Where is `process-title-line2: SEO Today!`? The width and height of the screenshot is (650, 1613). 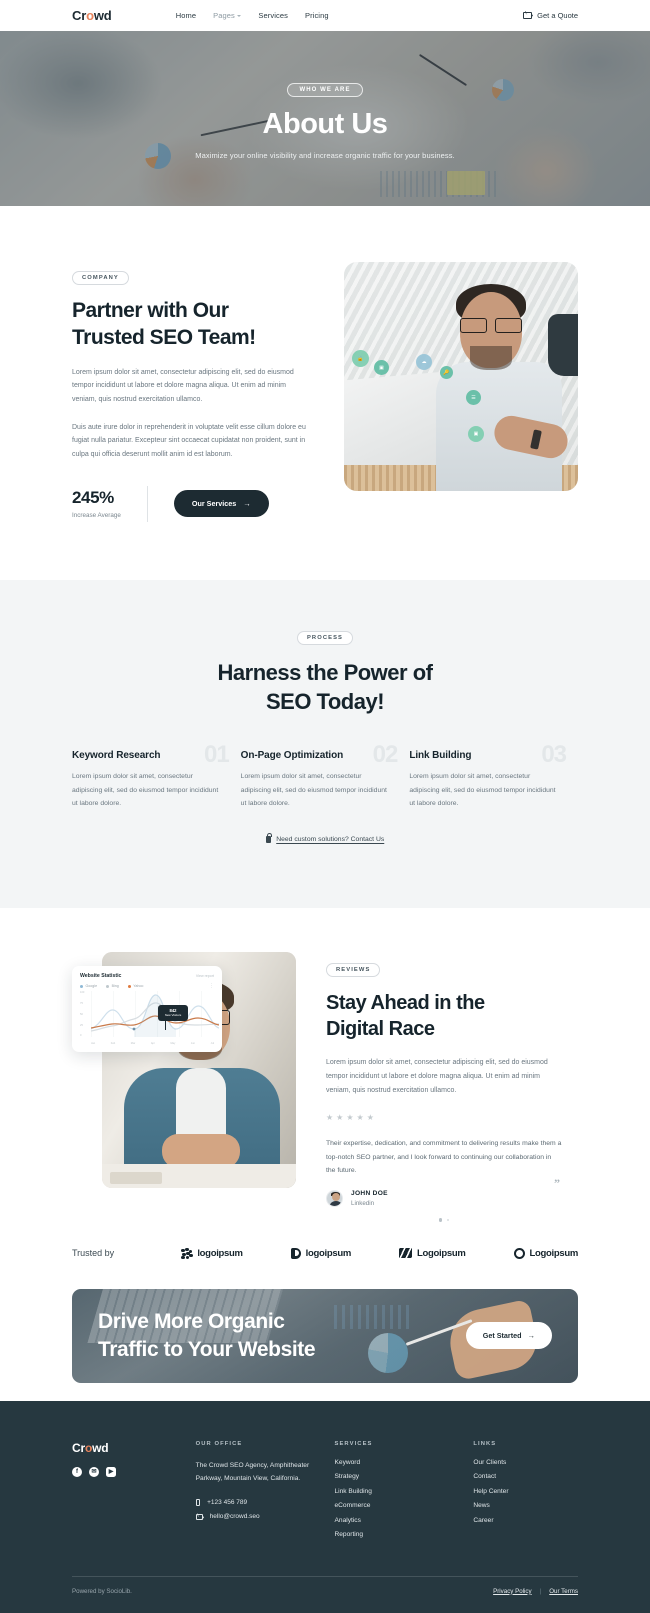 process-title-line2: SEO Today! is located at coordinates (325, 701).